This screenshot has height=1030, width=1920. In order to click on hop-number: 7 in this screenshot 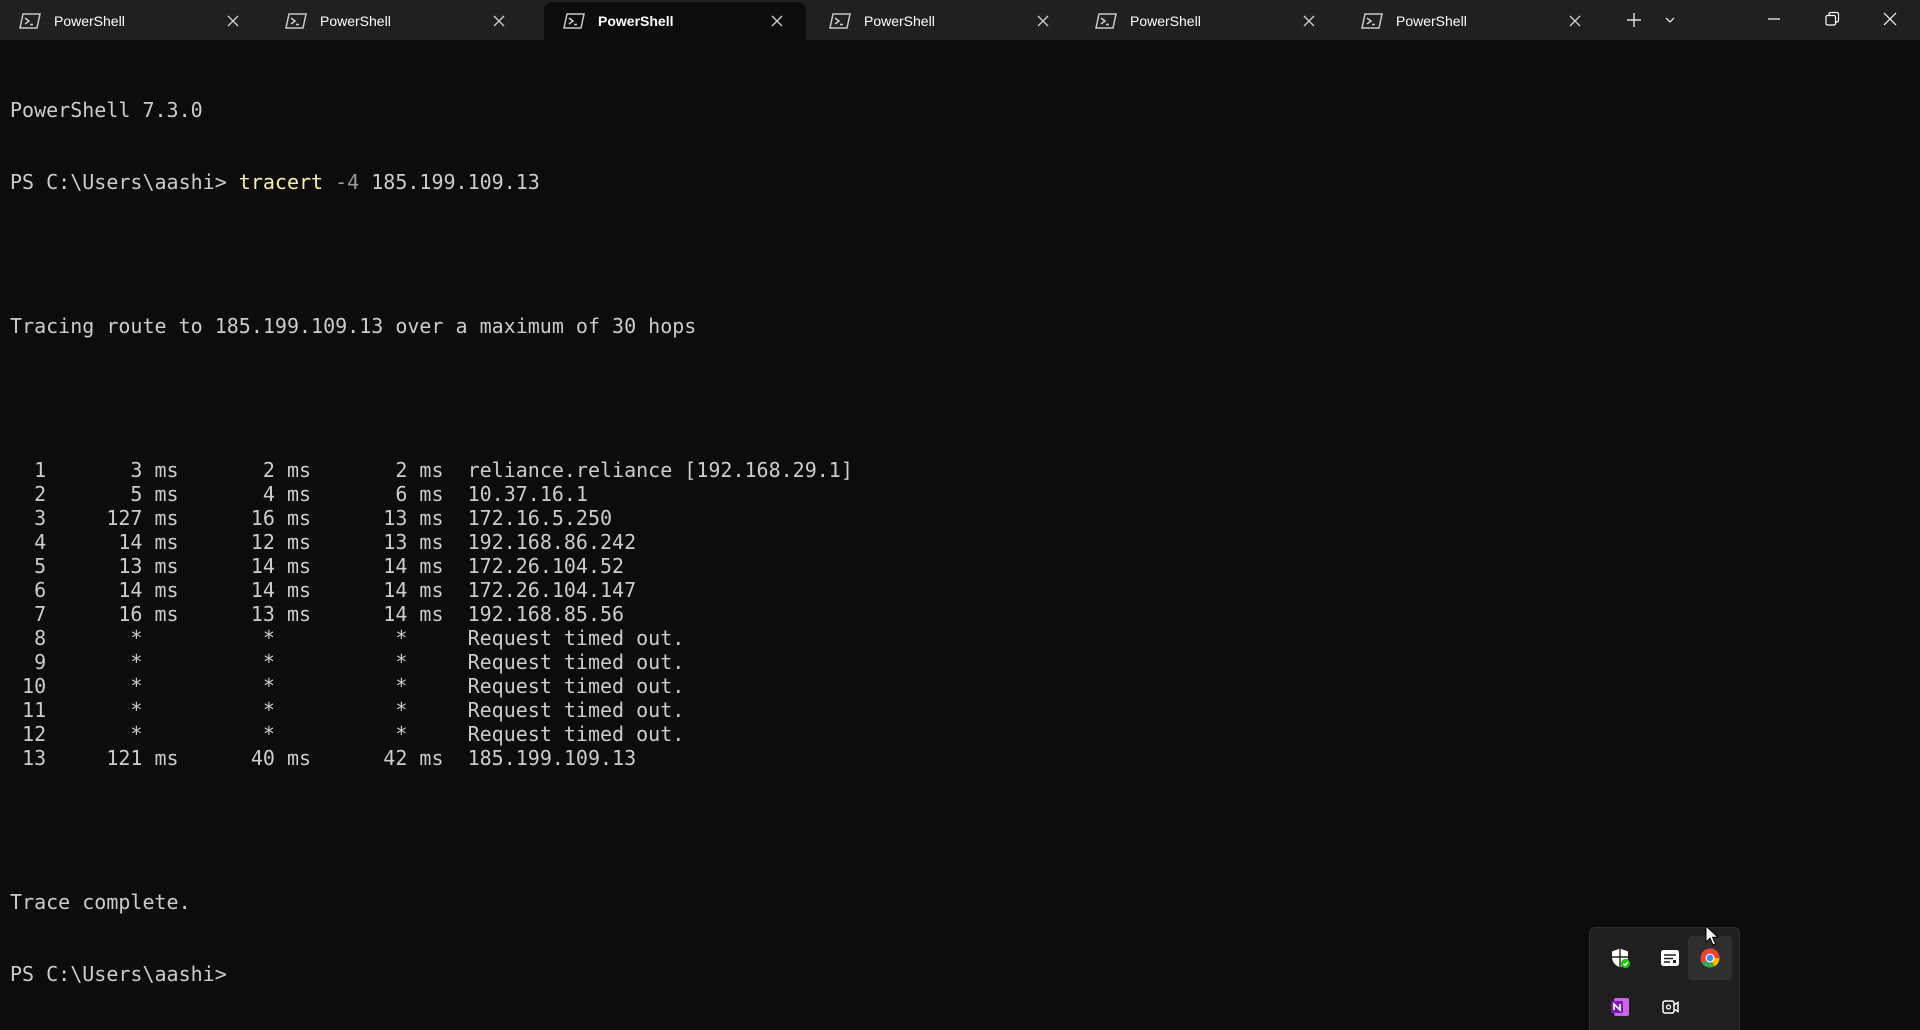, I will do `click(28, 614)`.